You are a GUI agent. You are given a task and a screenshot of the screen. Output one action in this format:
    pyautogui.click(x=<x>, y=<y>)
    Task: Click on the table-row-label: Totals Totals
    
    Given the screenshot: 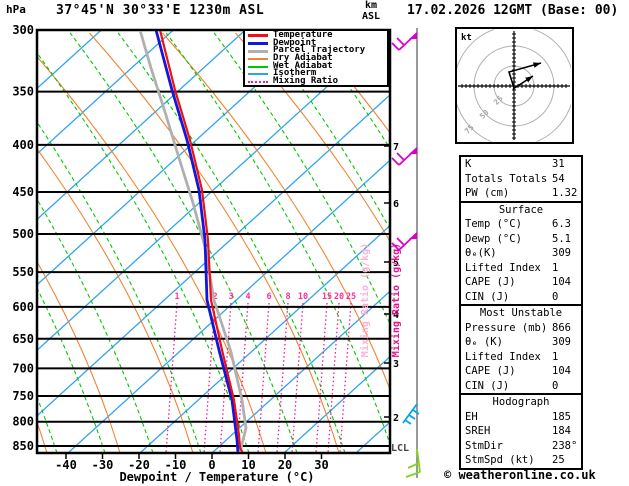 What is the action you would take?
    pyautogui.click(x=506, y=178)
    